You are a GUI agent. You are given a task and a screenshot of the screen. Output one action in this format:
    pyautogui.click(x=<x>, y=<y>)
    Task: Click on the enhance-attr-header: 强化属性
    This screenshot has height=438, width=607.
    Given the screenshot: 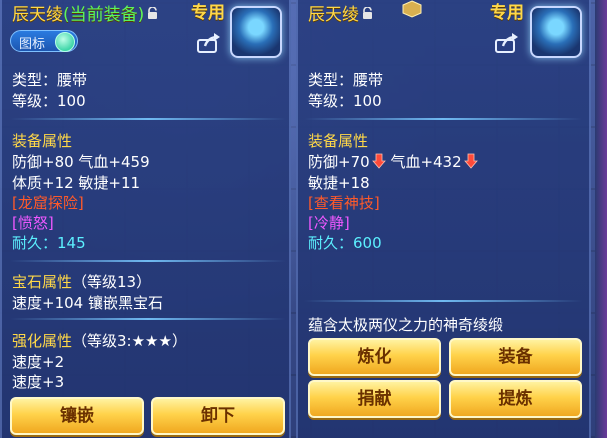 What is the action you would take?
    pyautogui.click(x=42, y=341)
    